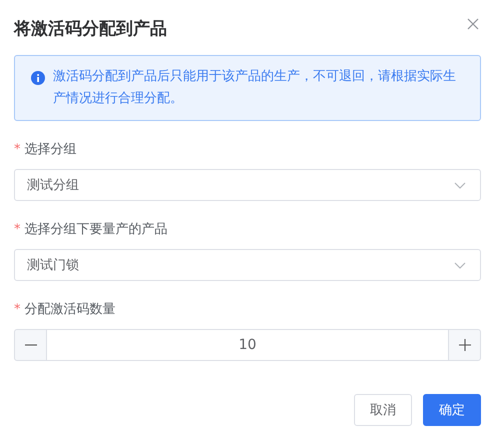  Describe the element at coordinates (383, 410) in the screenshot. I see `cancel-button: 取消` at that location.